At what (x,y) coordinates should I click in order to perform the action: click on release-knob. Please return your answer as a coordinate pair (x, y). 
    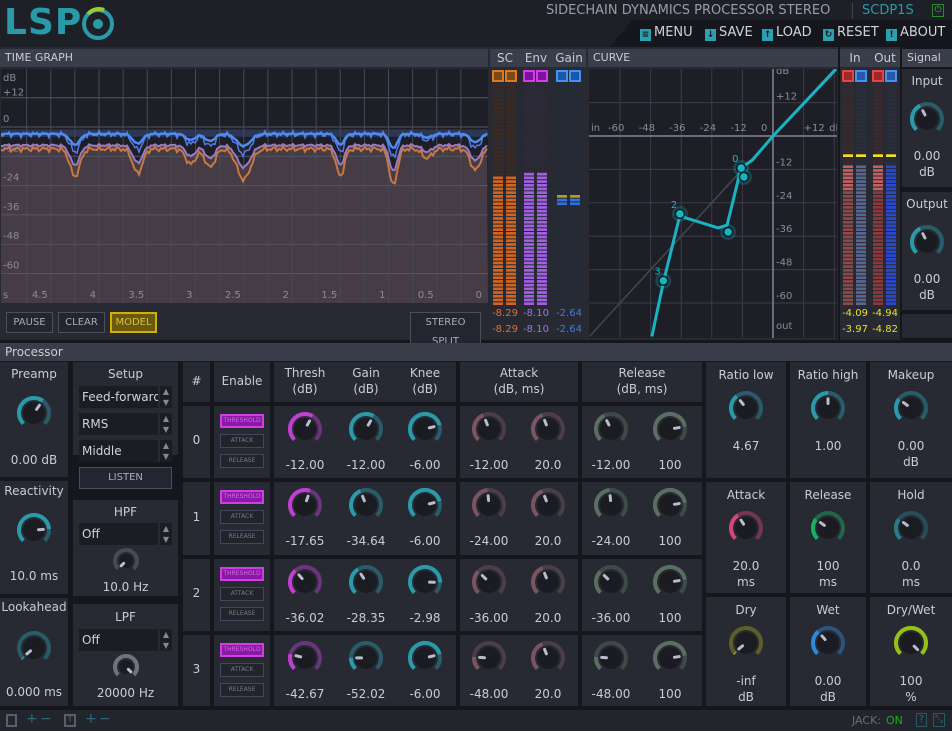
    Looking at the image, I should click on (828, 529).